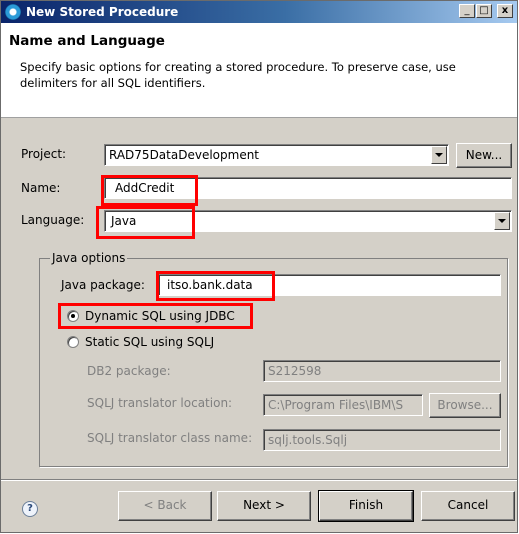  Describe the element at coordinates (336, 405) in the screenshot. I see `translator-location-value: C:\Program Files\IBM\S` at that location.